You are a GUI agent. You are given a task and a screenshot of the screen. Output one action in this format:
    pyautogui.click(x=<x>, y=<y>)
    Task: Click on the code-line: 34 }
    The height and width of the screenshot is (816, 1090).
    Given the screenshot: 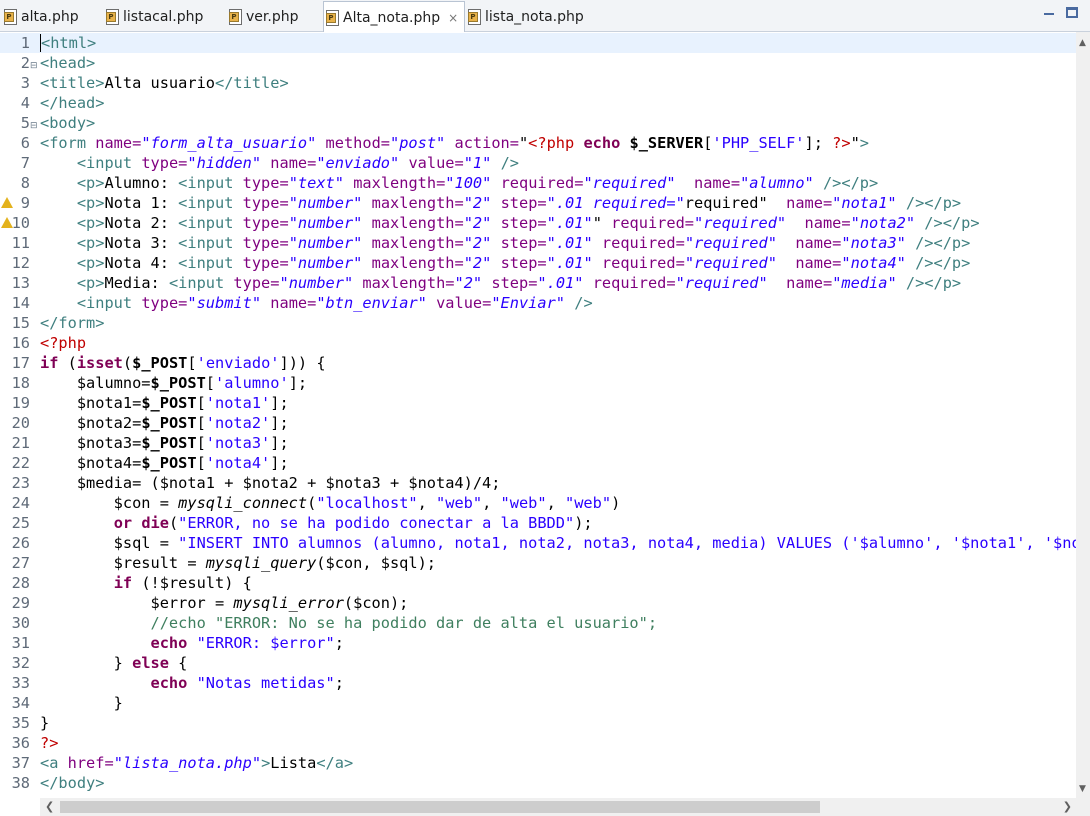 What is the action you would take?
    pyautogui.click(x=538, y=703)
    